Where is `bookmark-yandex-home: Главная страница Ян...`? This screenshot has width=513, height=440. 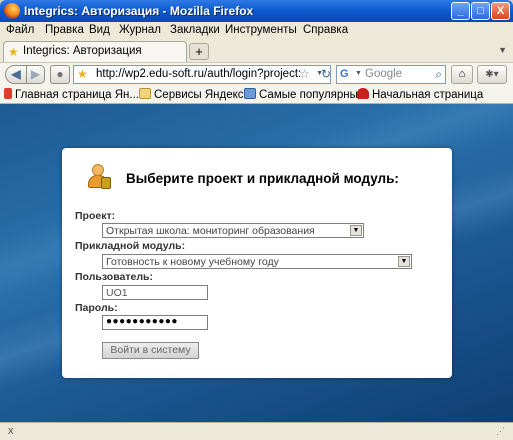 bookmark-yandex-home: Главная страница Ян... is located at coordinates (71, 94).